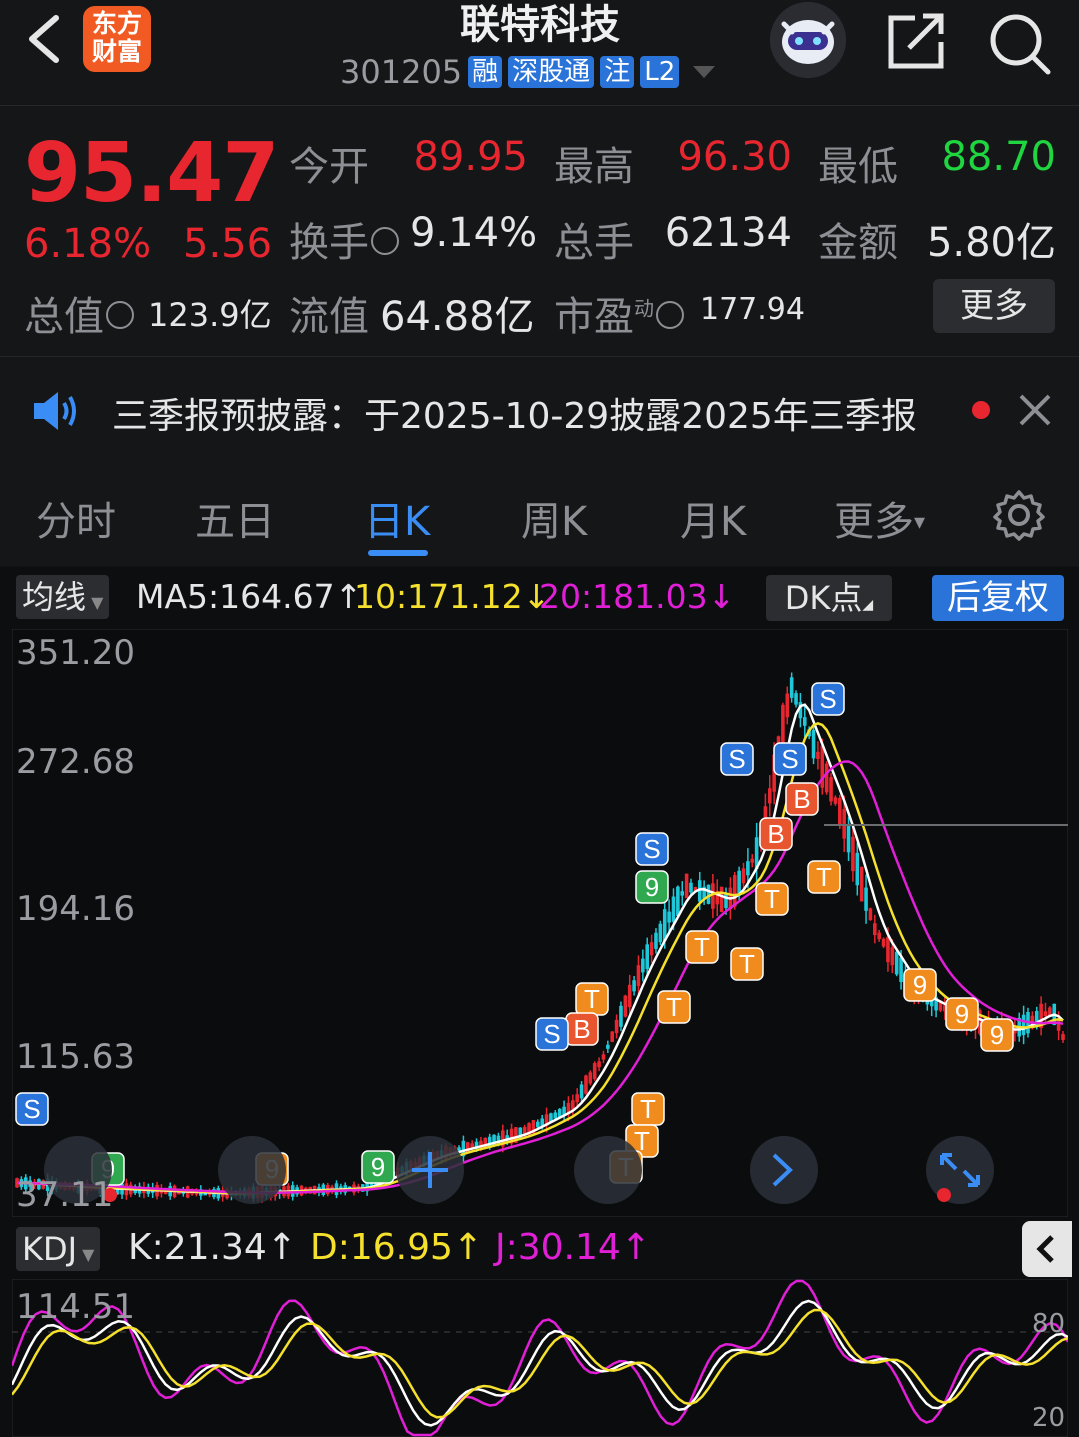  I want to click on turnover-value: 9.14%, so click(474, 233).